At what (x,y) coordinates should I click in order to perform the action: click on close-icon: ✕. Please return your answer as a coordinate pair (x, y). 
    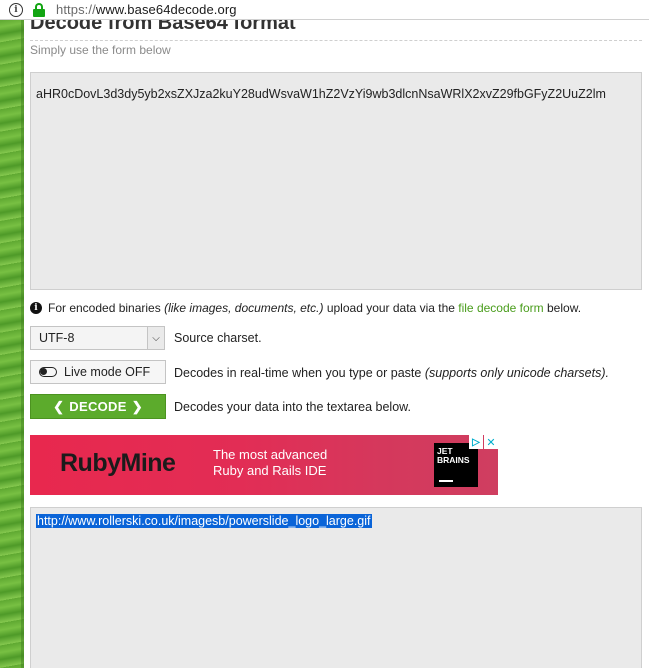
    Looking at the image, I should click on (491, 442).